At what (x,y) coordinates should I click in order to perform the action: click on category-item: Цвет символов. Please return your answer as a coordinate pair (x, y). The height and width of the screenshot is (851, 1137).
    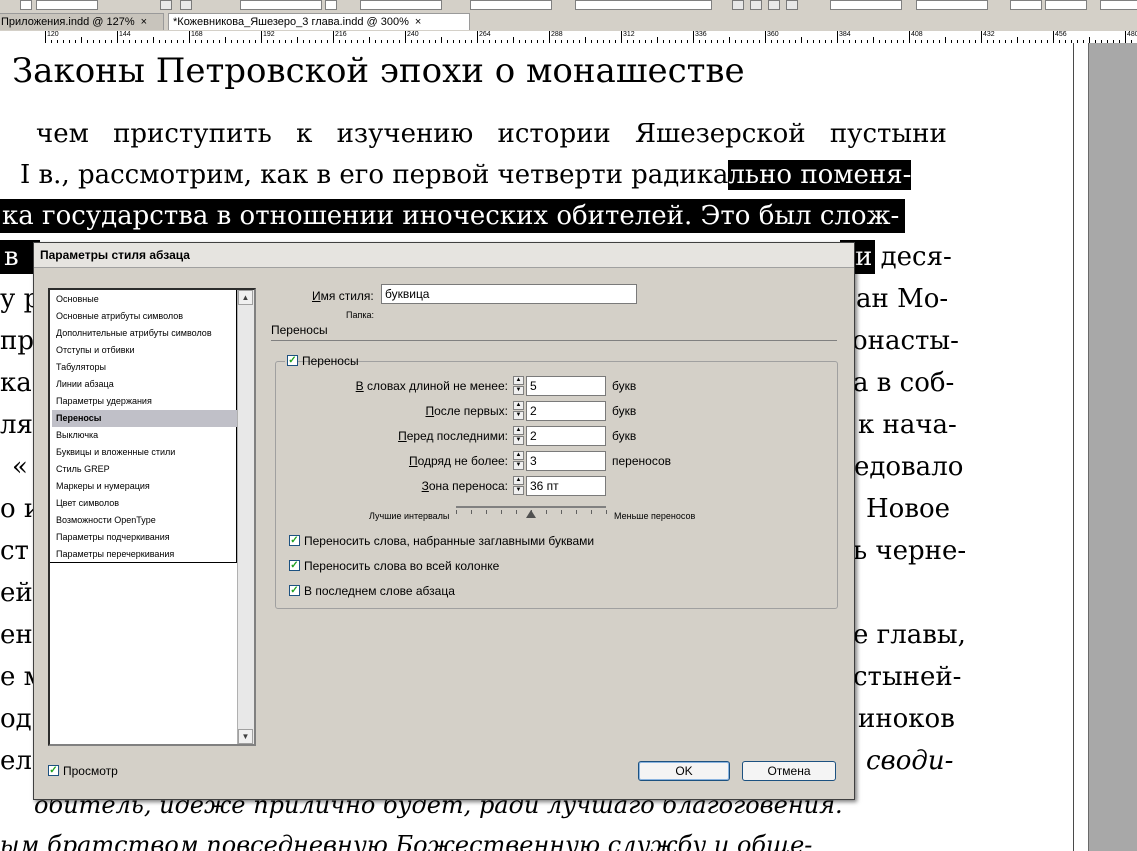
    Looking at the image, I should click on (146, 503).